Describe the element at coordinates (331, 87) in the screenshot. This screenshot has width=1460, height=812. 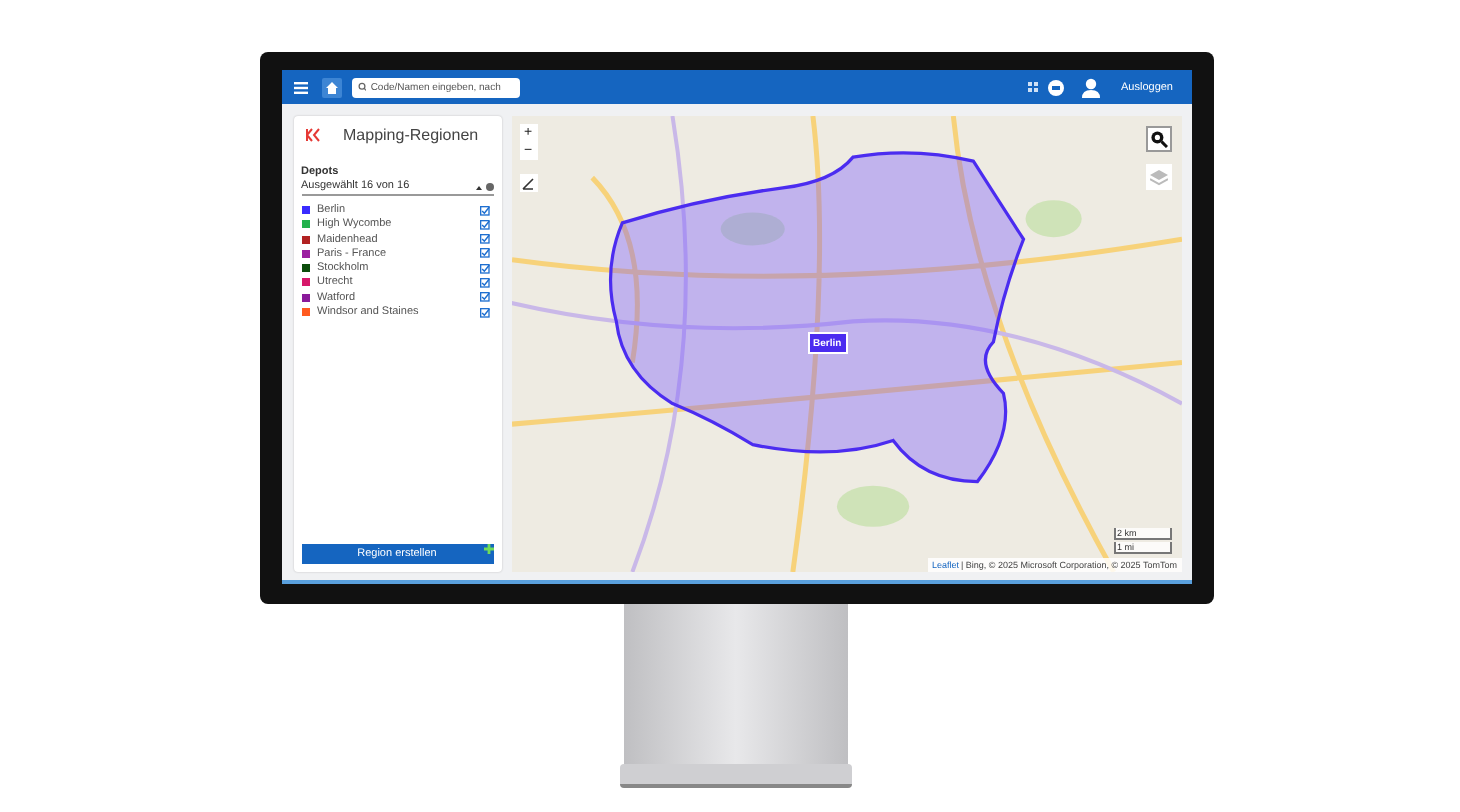
I see `home-icon` at that location.